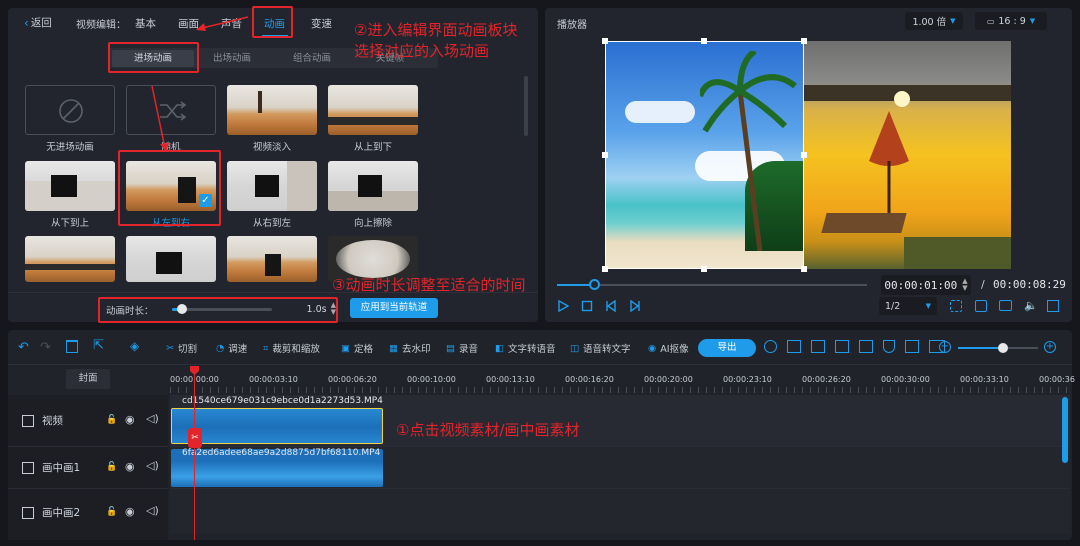  What do you see at coordinates (488, 430) in the screenshot?
I see `annotation-step1: ①点击视频素材/画中画素材` at bounding box center [488, 430].